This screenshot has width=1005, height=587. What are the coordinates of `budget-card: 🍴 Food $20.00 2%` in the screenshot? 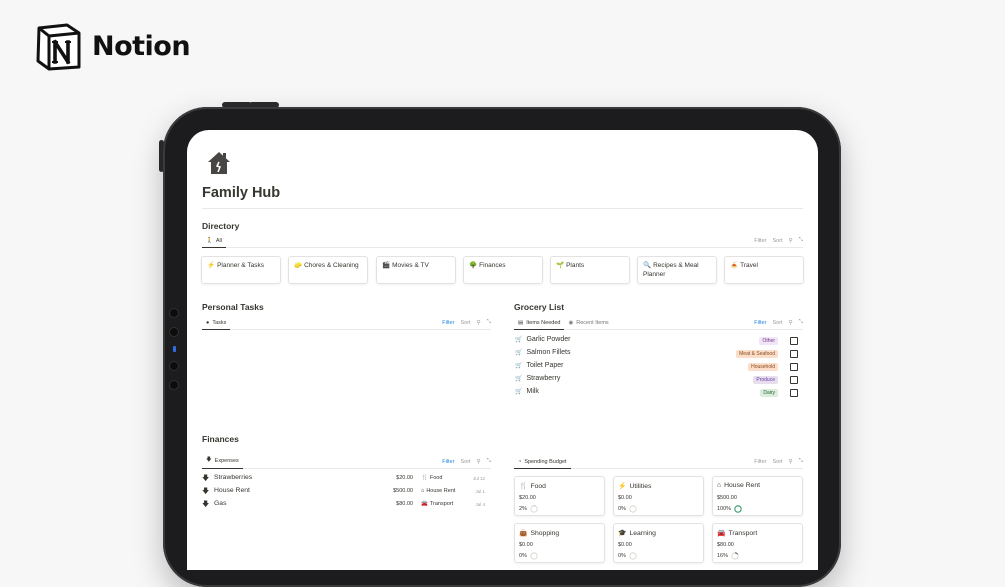 It's located at (559, 496).